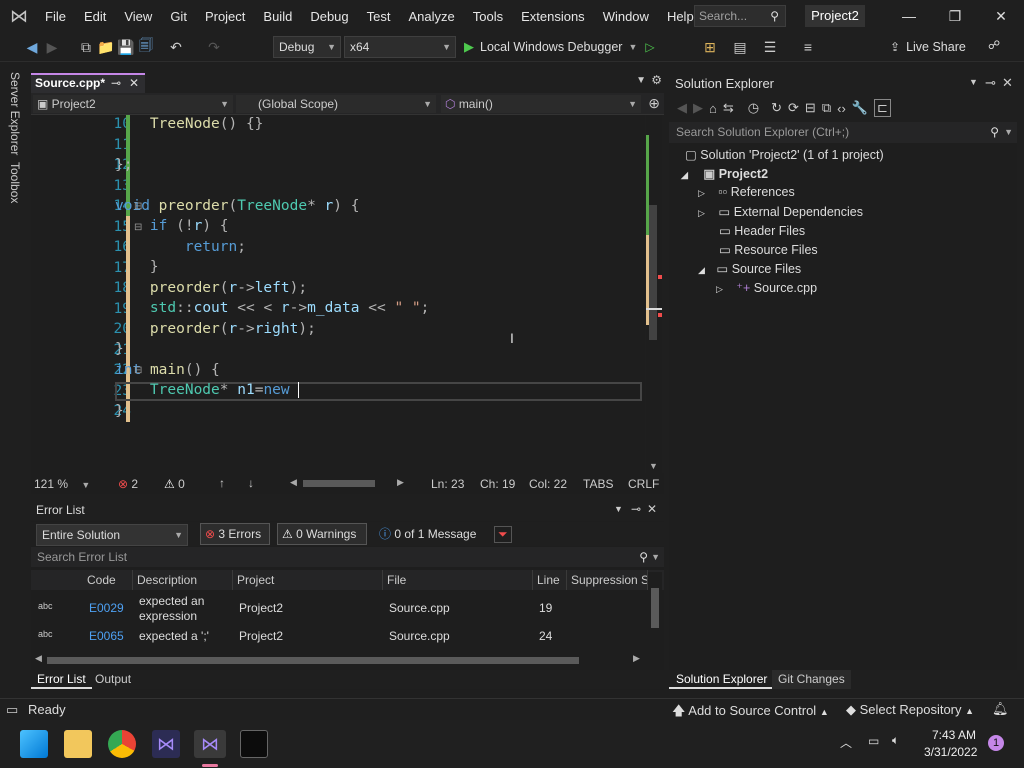 The image size is (1024, 768). Describe the element at coordinates (214, 47) in the screenshot. I see `redo-icon: ↷` at that location.